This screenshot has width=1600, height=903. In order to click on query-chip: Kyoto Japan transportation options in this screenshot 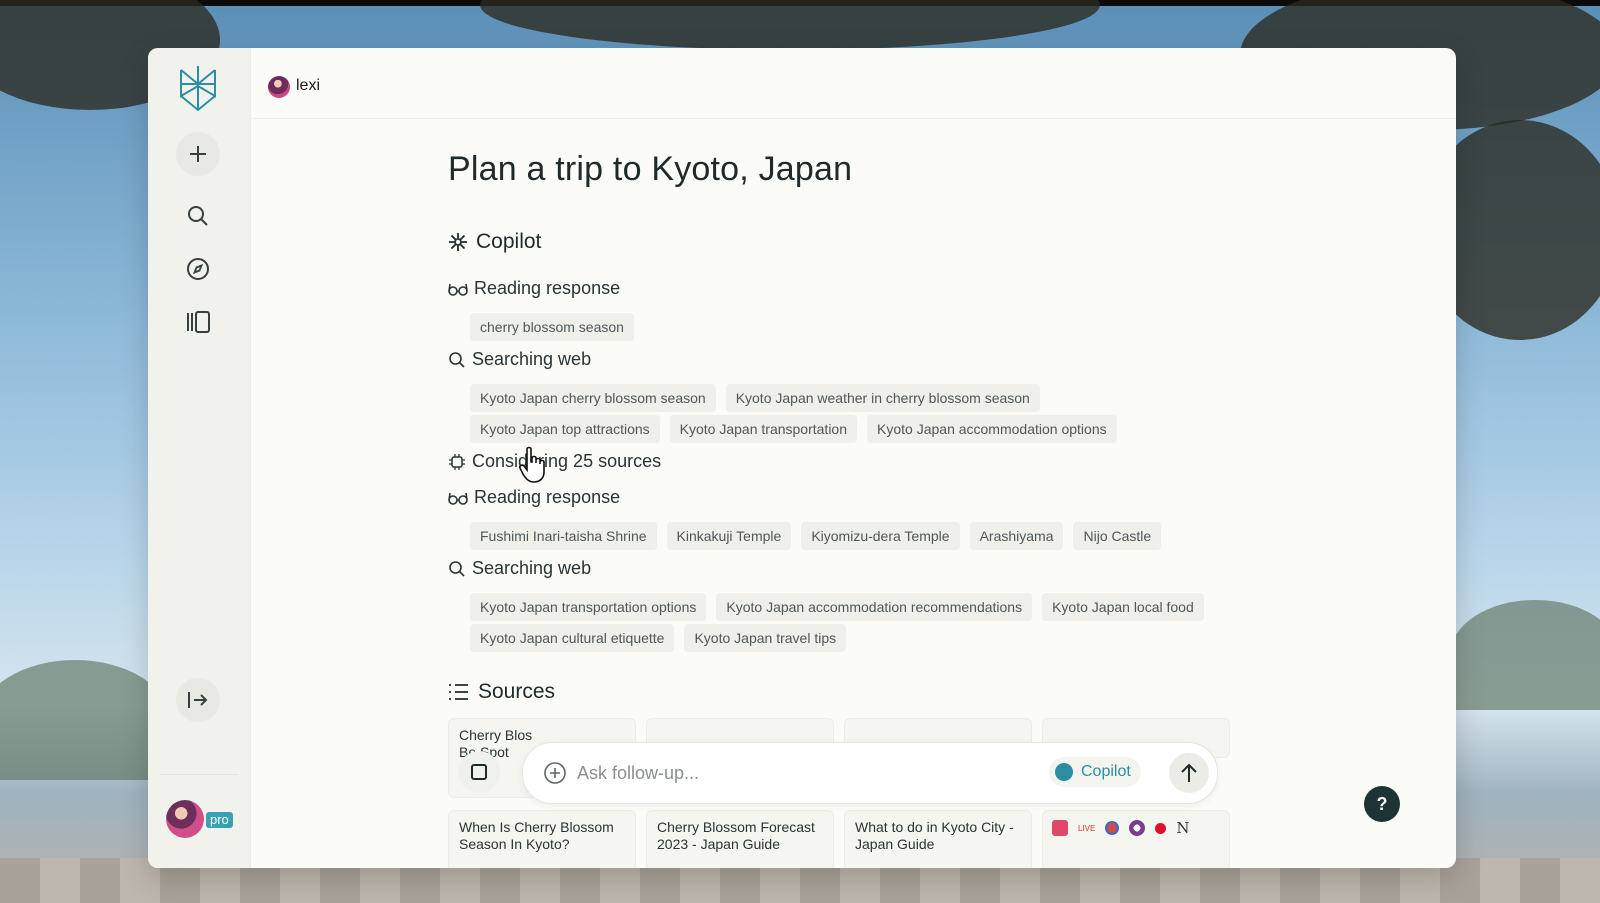, I will do `click(588, 607)`.